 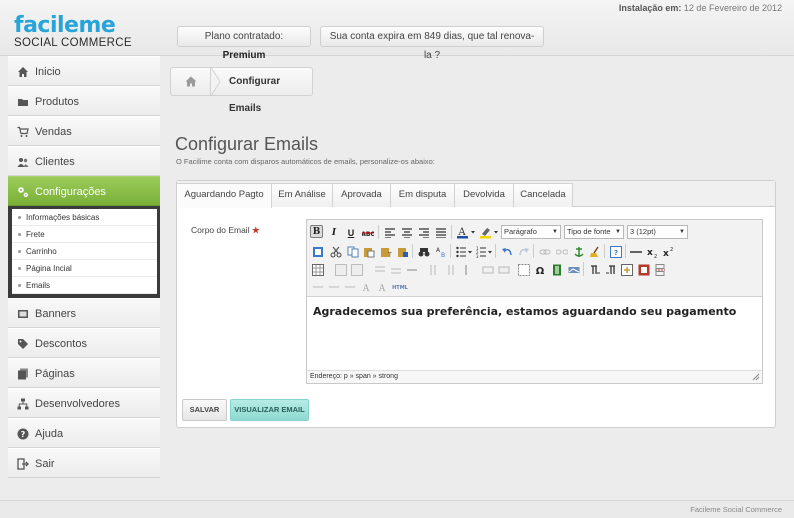 I want to click on image-button, so click(x=573, y=269).